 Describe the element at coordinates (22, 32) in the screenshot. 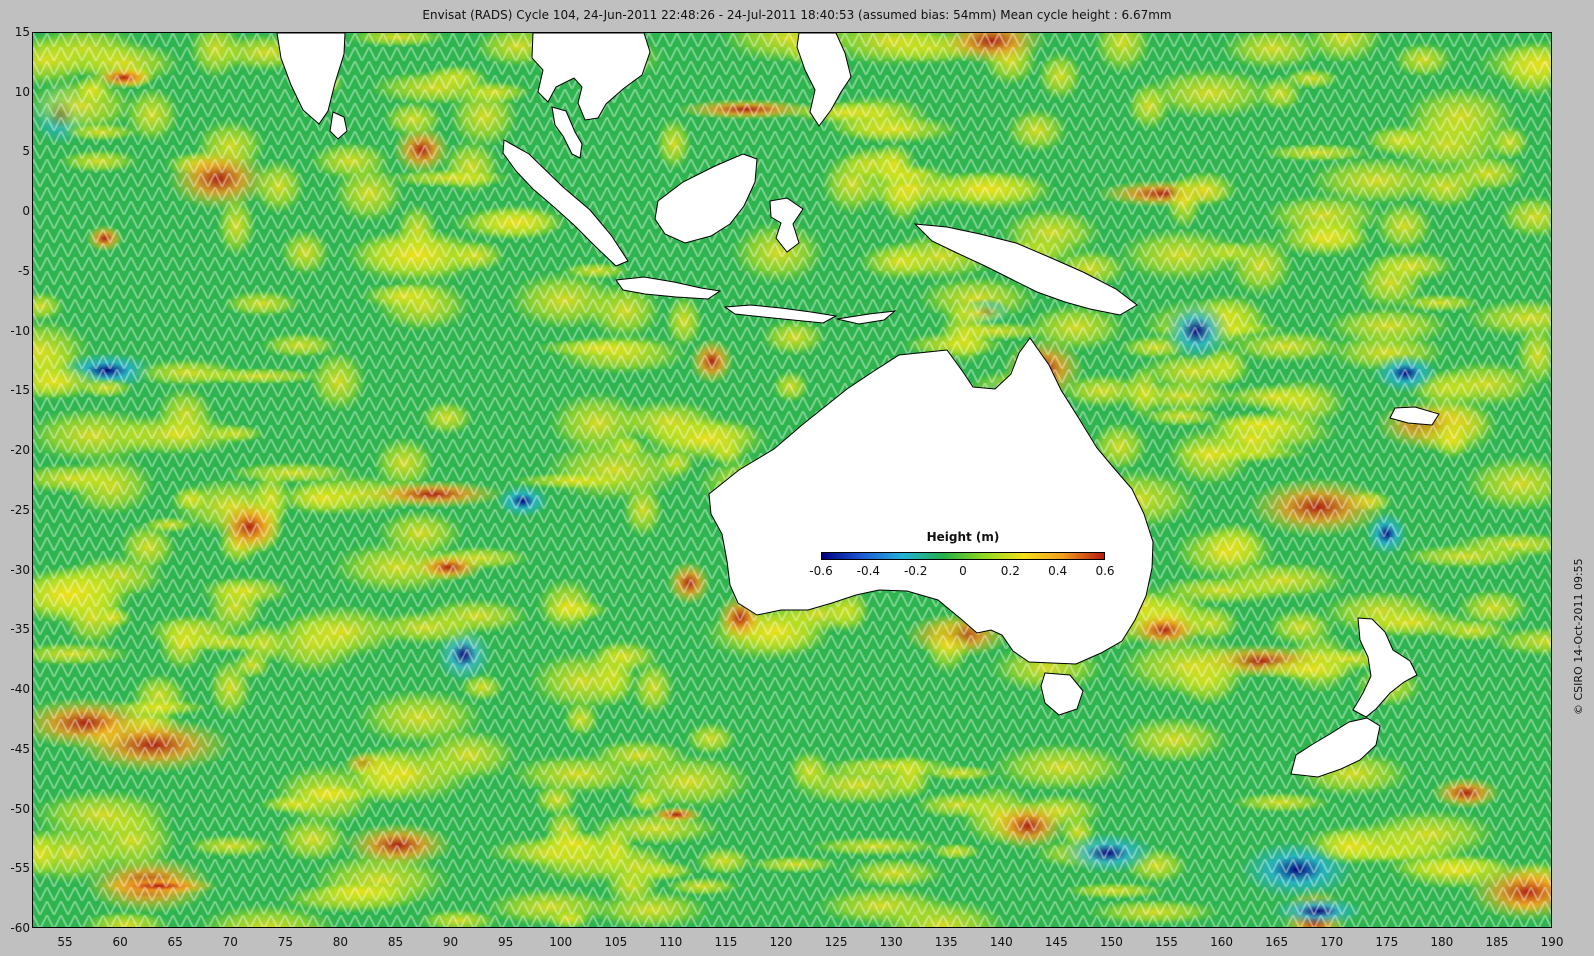

I see `y-axis-tick-label: 15` at that location.